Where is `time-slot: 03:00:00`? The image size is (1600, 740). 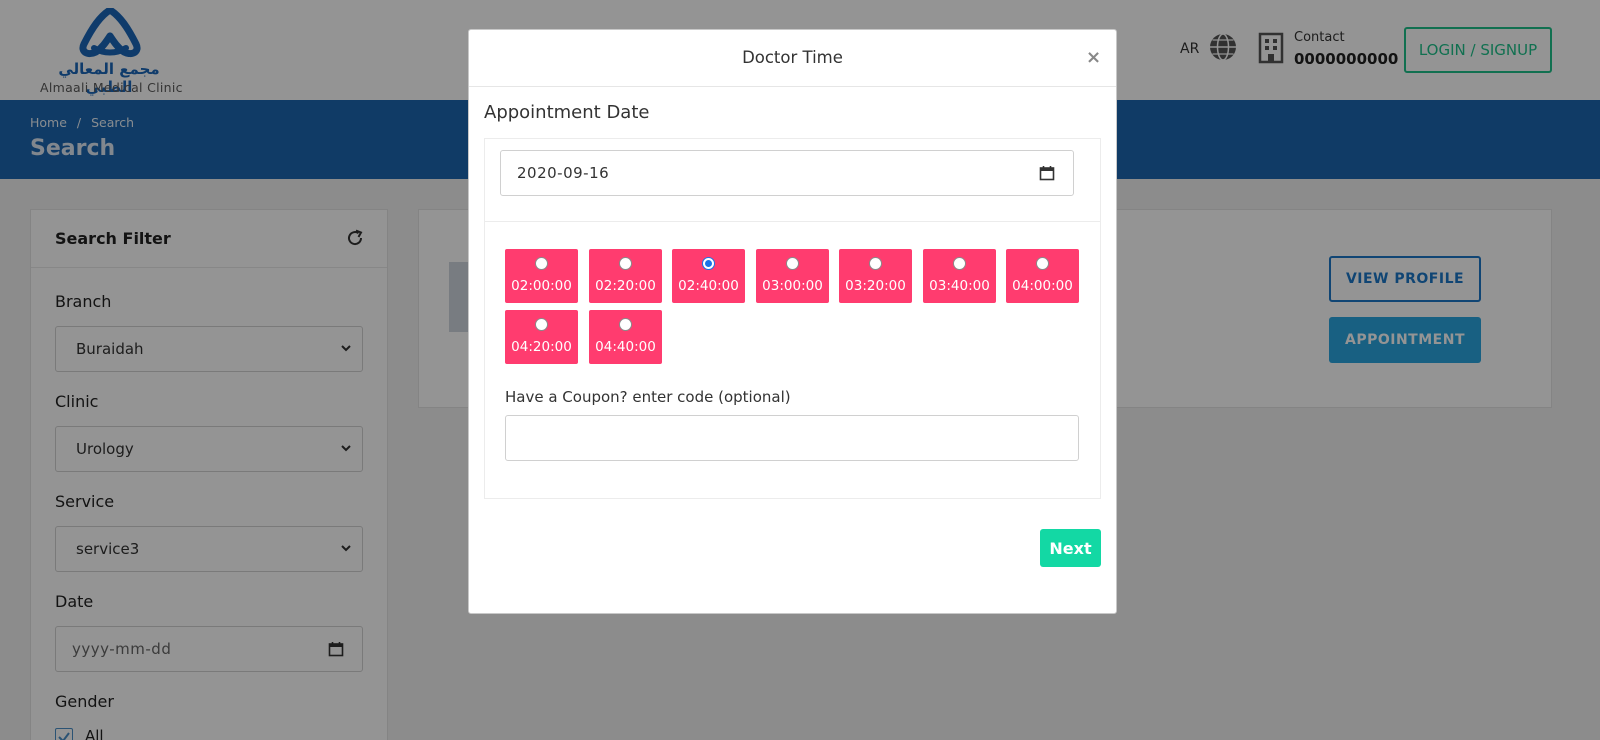 time-slot: 03:00:00 is located at coordinates (792, 276).